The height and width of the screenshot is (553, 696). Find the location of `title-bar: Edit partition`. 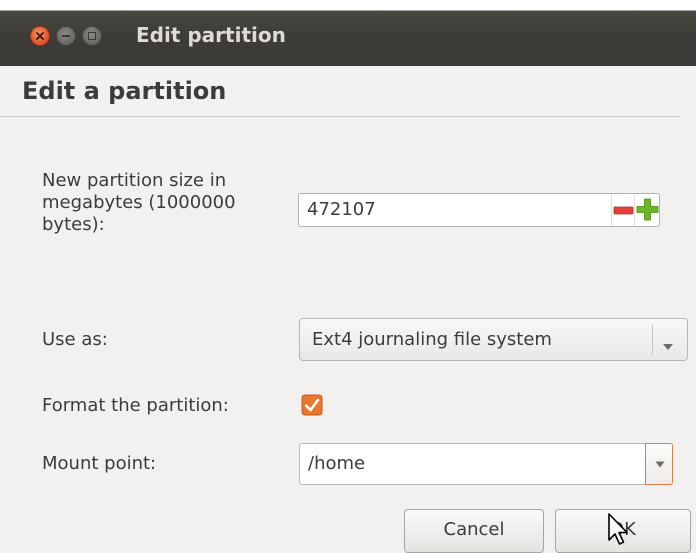

title-bar: Edit partition is located at coordinates (348, 33).